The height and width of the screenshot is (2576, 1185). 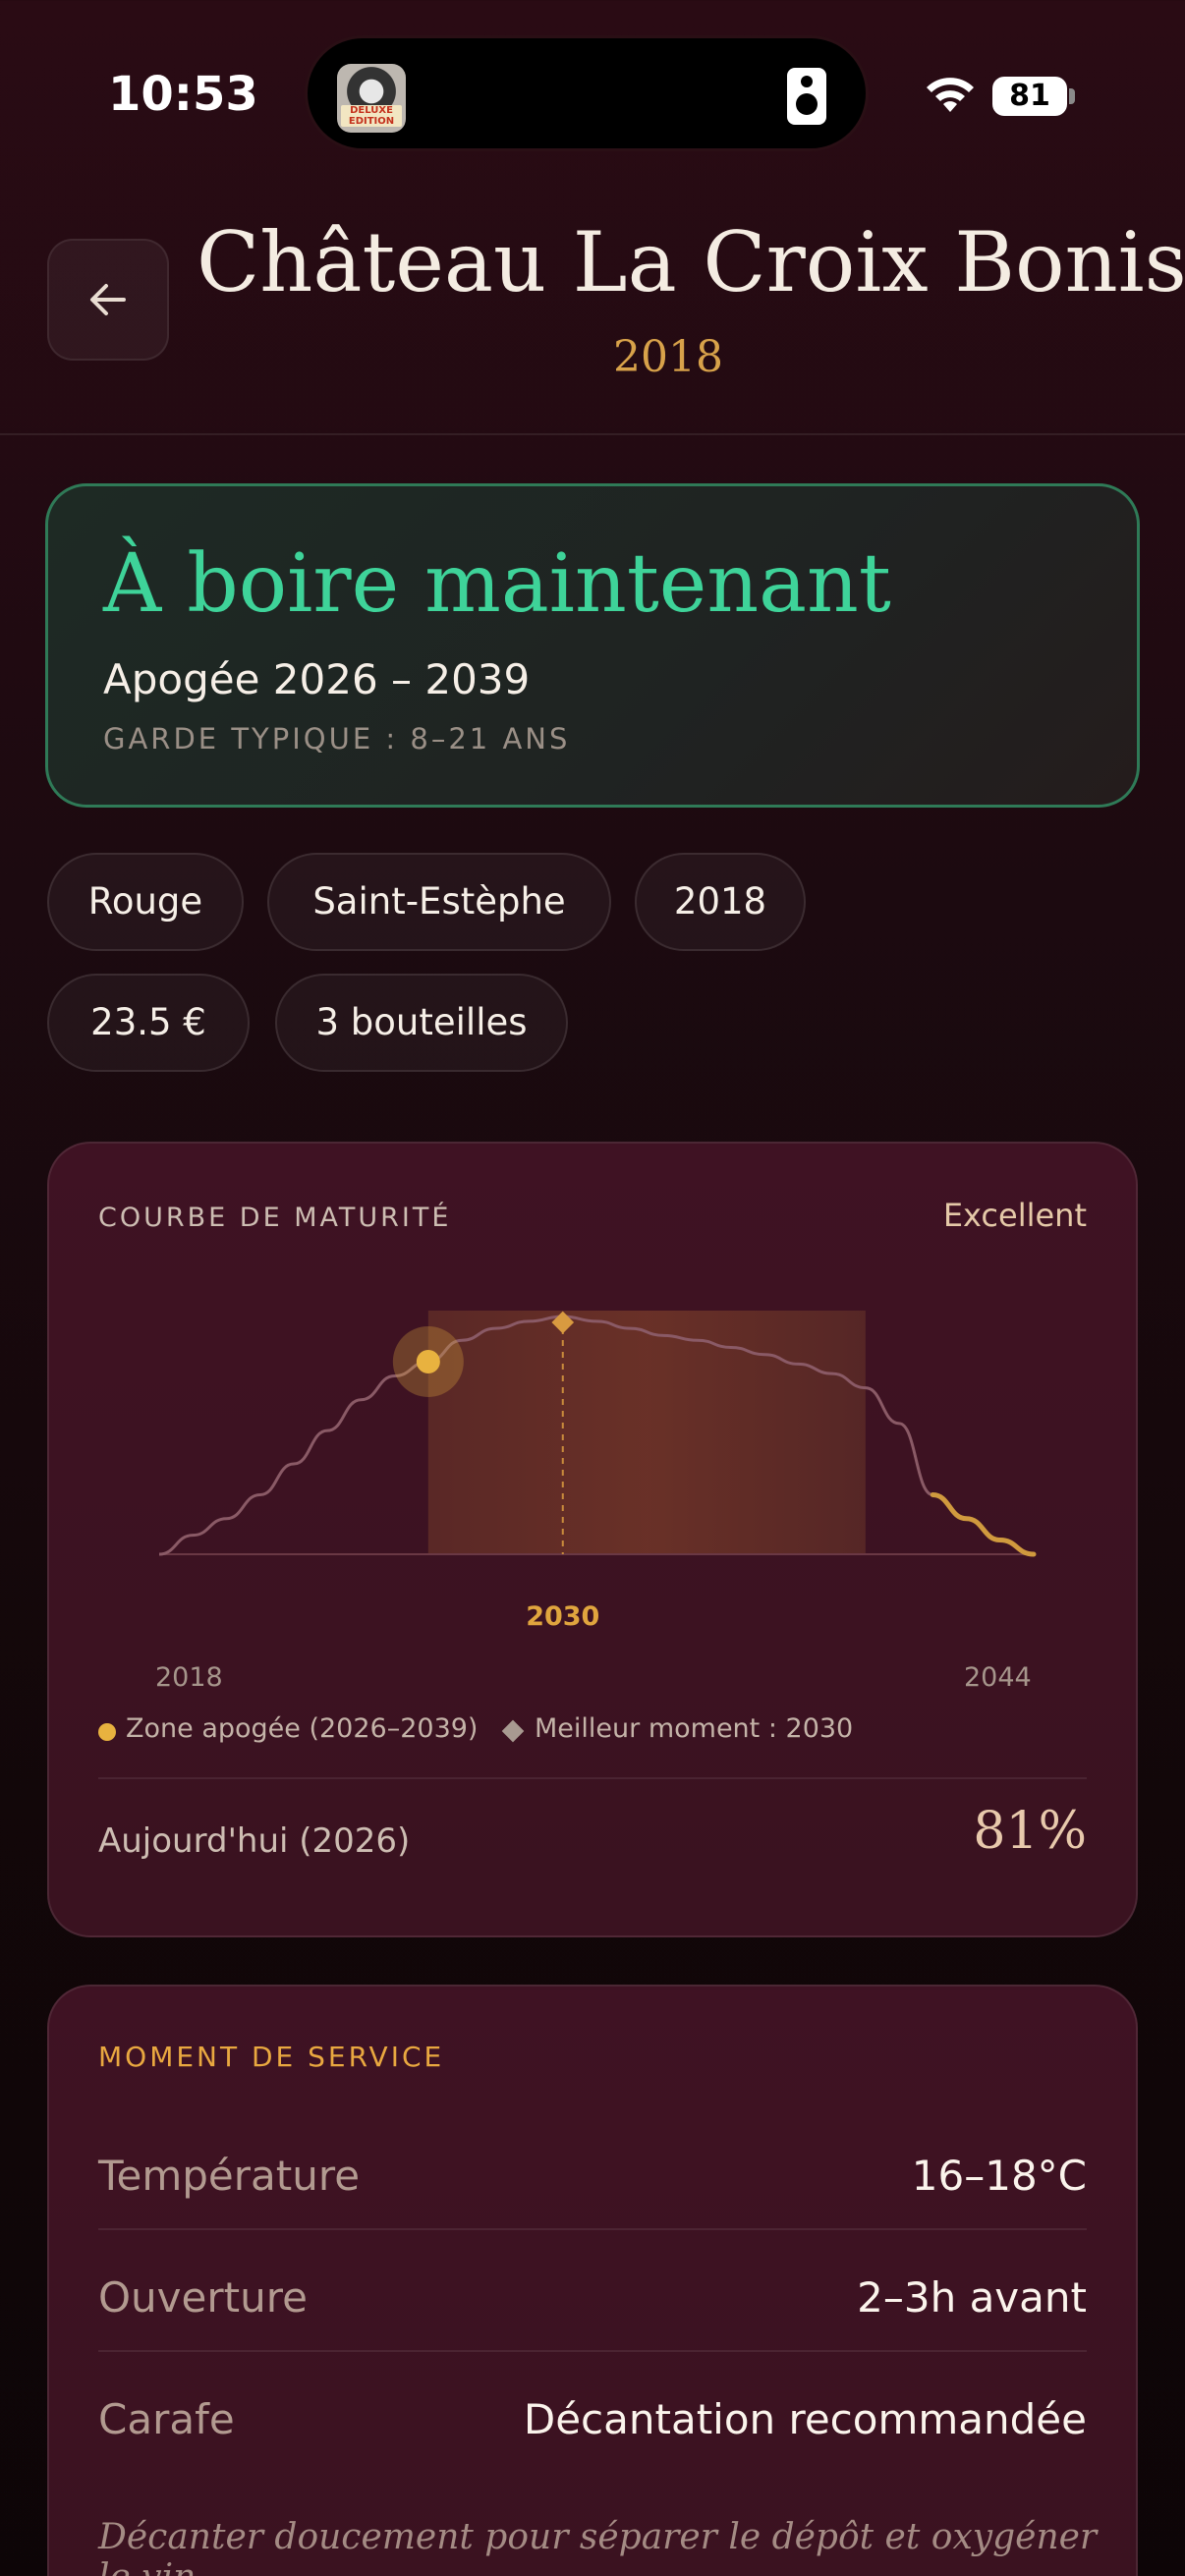 I want to click on decanter-label: Carafe, so click(x=167, y=2419).